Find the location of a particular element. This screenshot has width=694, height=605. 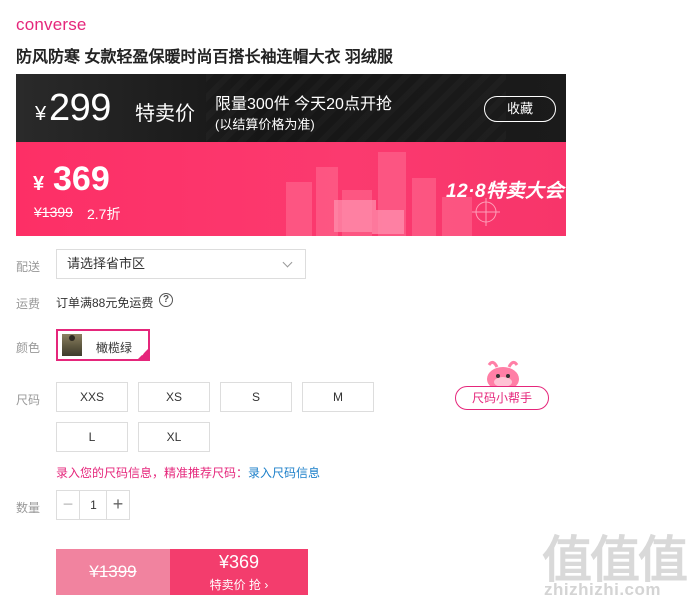

product-title: 防风防寒 女款轻盈保暖时尚百搭长袖连帽大衣 羽绒服 is located at coordinates (204, 57).